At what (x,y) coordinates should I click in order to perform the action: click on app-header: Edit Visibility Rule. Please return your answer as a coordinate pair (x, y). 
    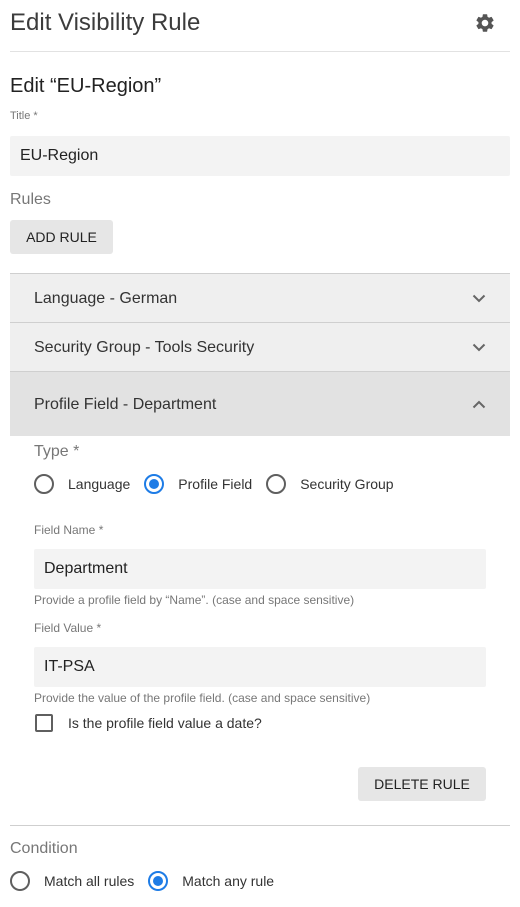
    Looking at the image, I should click on (260, 26).